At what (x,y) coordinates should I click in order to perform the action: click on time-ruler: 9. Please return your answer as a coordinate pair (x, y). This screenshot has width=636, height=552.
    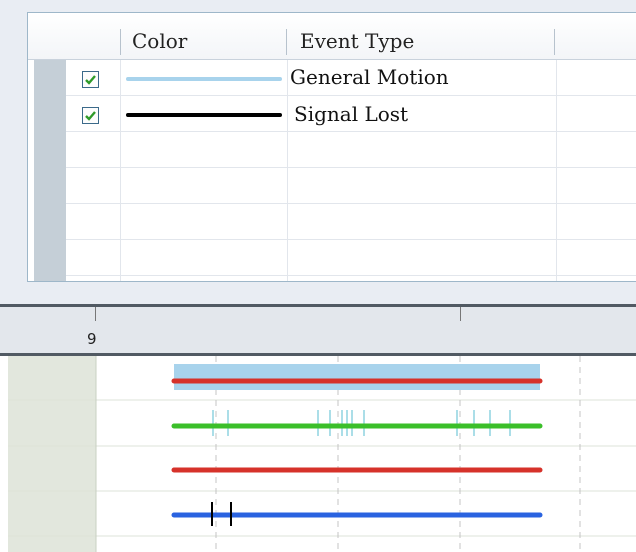
    Looking at the image, I should click on (318, 331).